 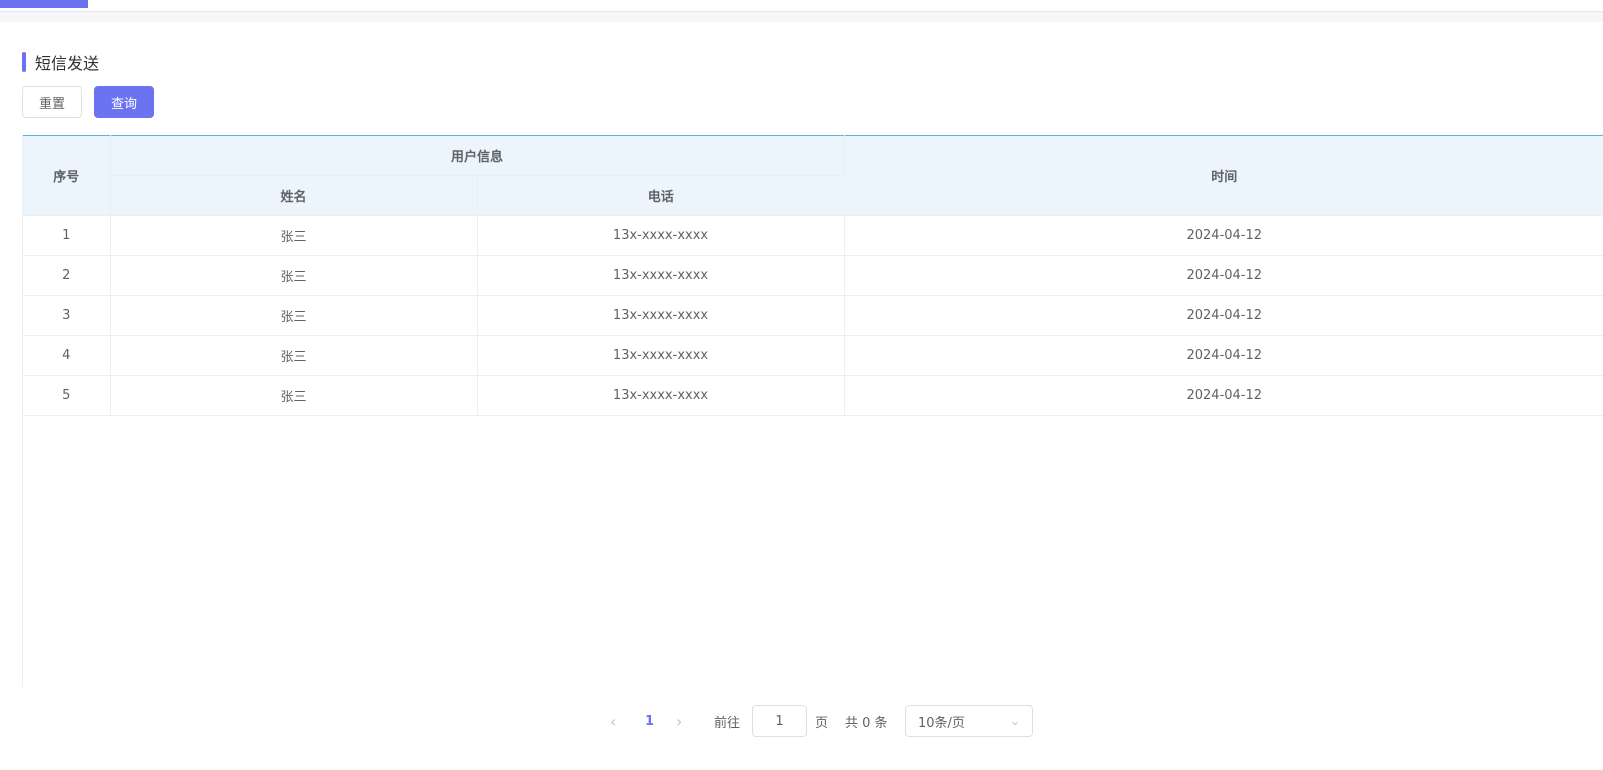 I want to click on column-header-time: 时间, so click(x=1223, y=175).